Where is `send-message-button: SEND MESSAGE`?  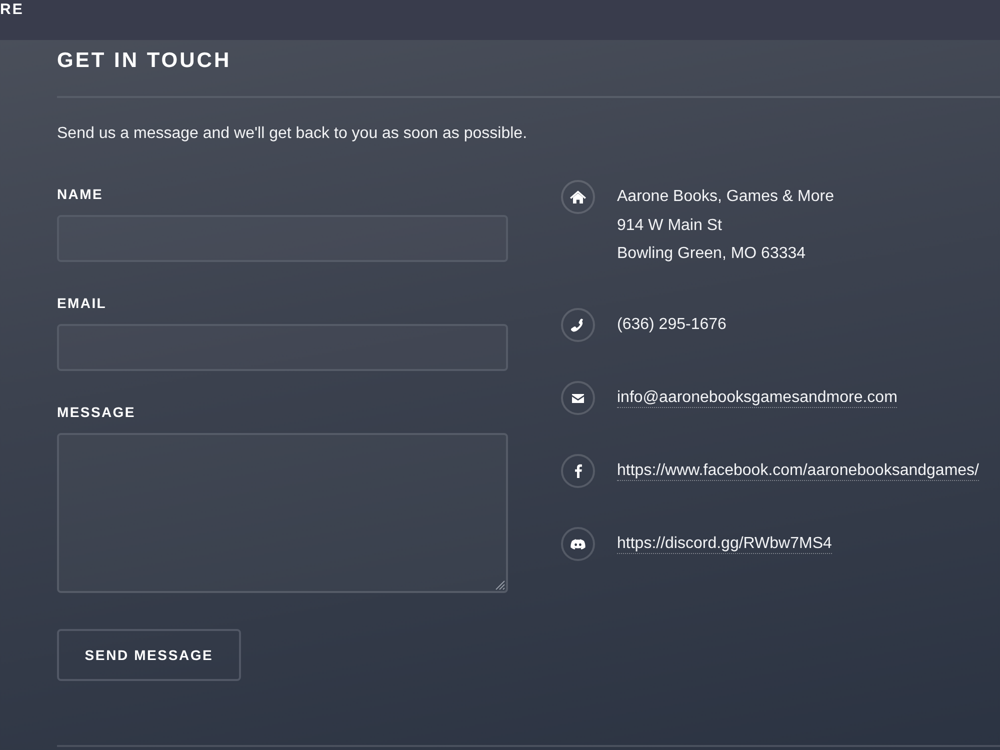 send-message-button: SEND MESSAGE is located at coordinates (149, 655).